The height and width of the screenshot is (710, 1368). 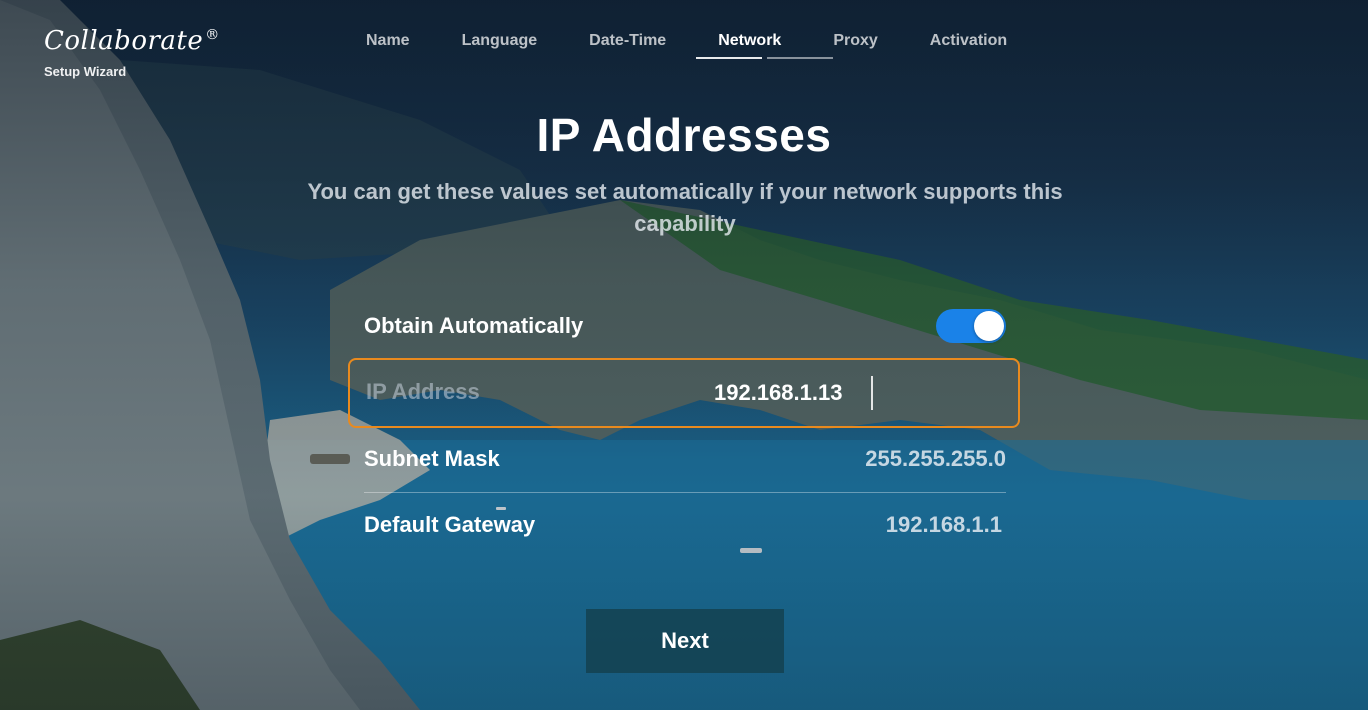 I want to click on next-button: Next, so click(x=685, y=641).